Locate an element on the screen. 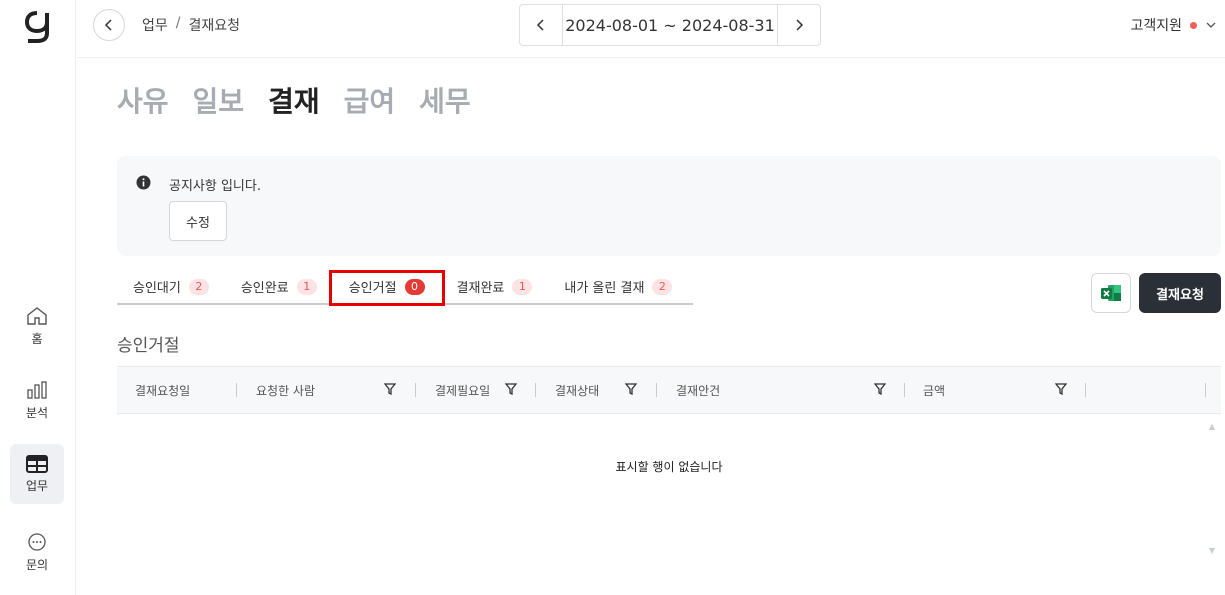 Image resolution: width=1225 pixels, height=595 pixels. excel-icon is located at coordinates (1111, 293).